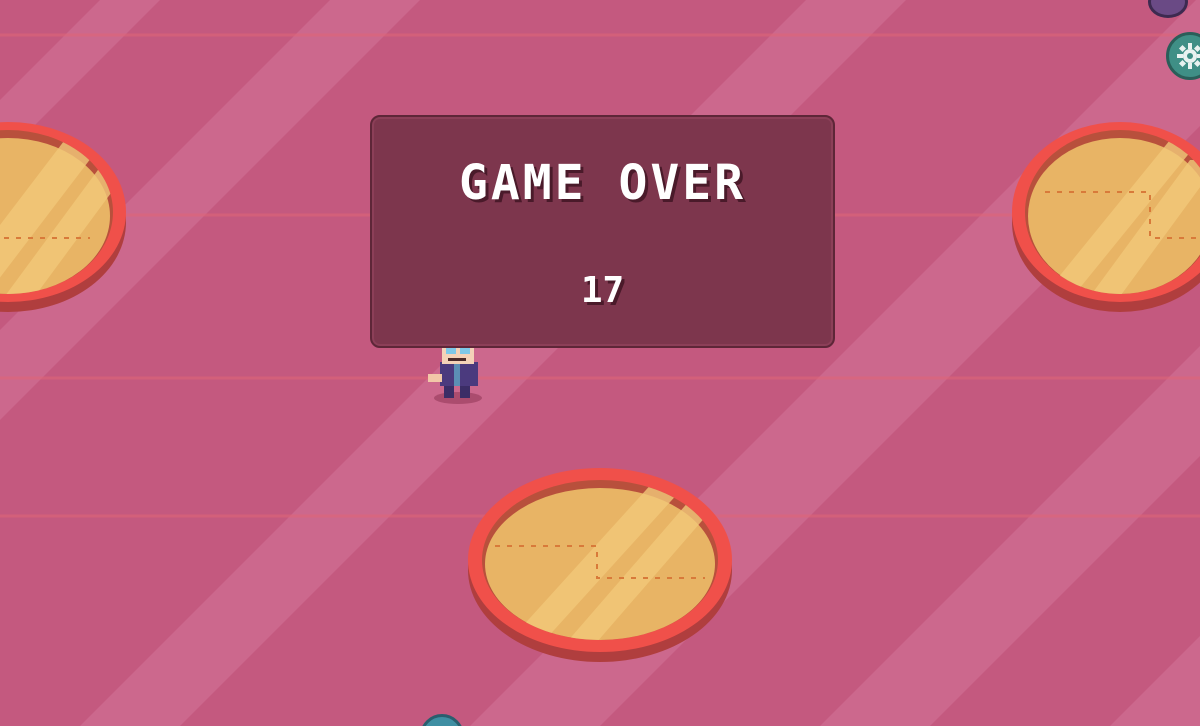 The height and width of the screenshot is (726, 1200). Describe the element at coordinates (602, 290) in the screenshot. I see `final-score: 17` at that location.